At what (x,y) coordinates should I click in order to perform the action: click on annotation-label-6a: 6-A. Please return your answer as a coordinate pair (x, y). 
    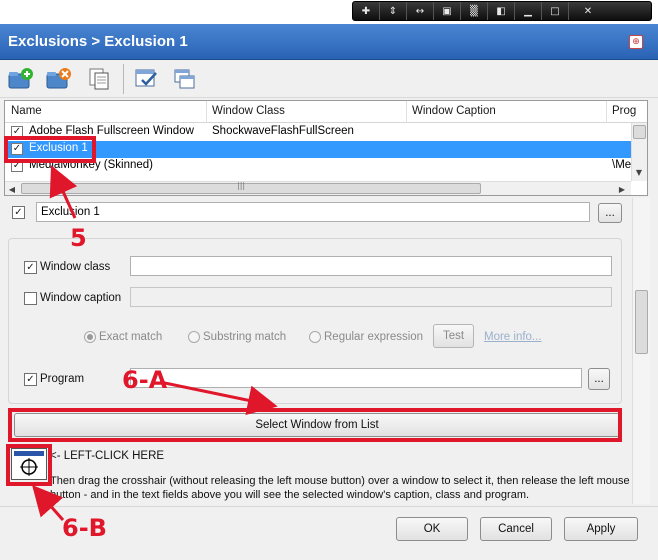
    Looking at the image, I should click on (145, 380).